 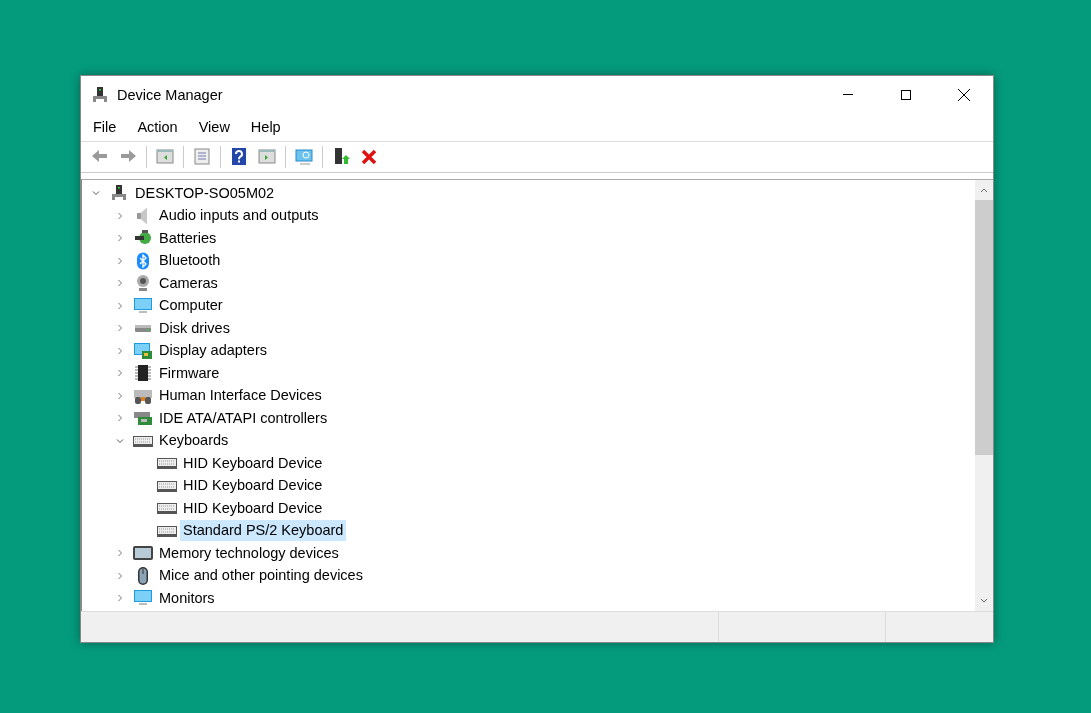 I want to click on menu-item: Help, so click(x=265, y=127).